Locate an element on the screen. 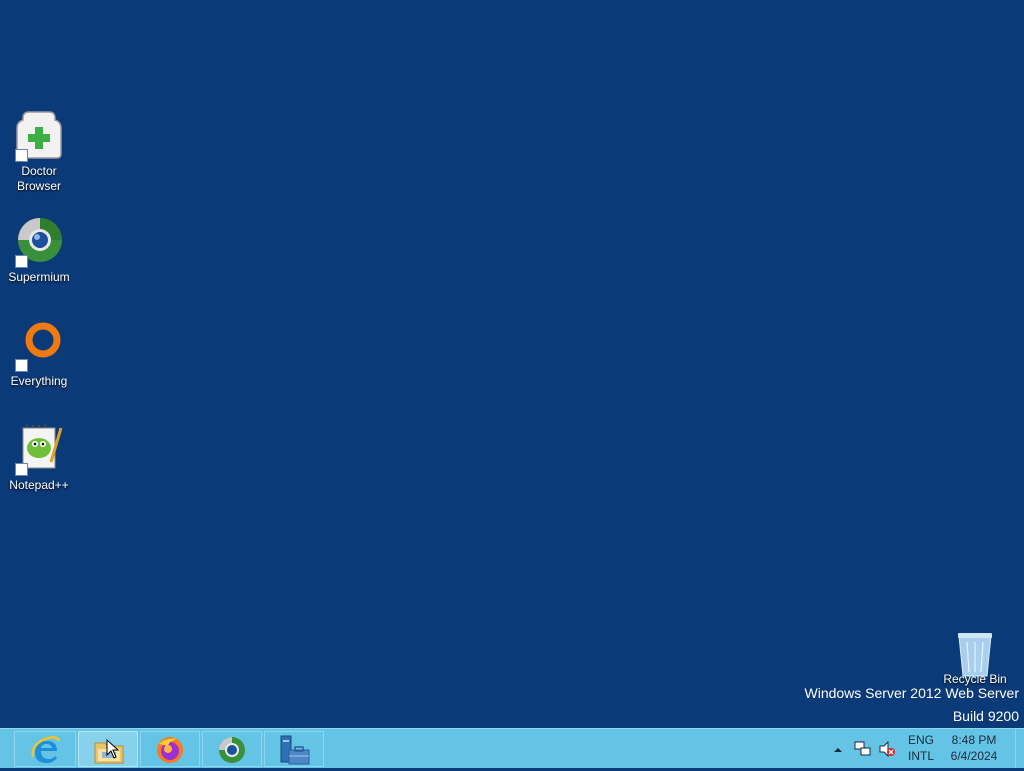 The width and height of the screenshot is (1024, 771). taskbar-button-internet-explorer is located at coordinates (45, 749).